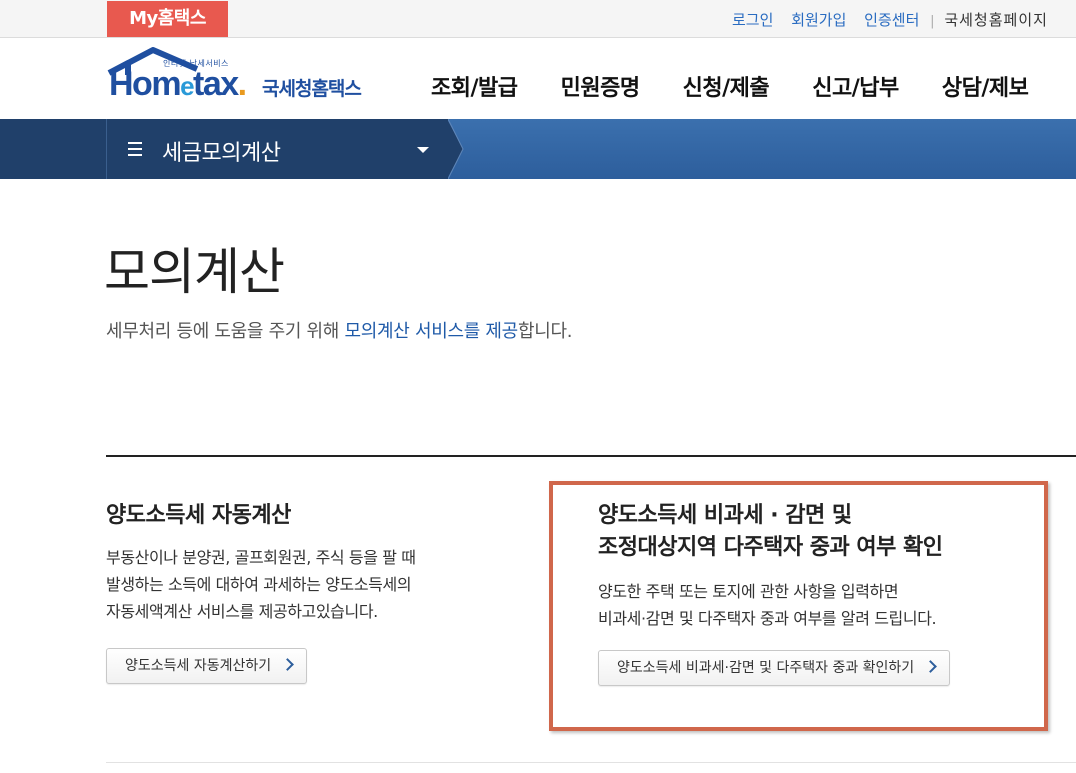 This screenshot has width=1076, height=773. I want to click on logo-wordmark: Hometax., so click(178, 84).